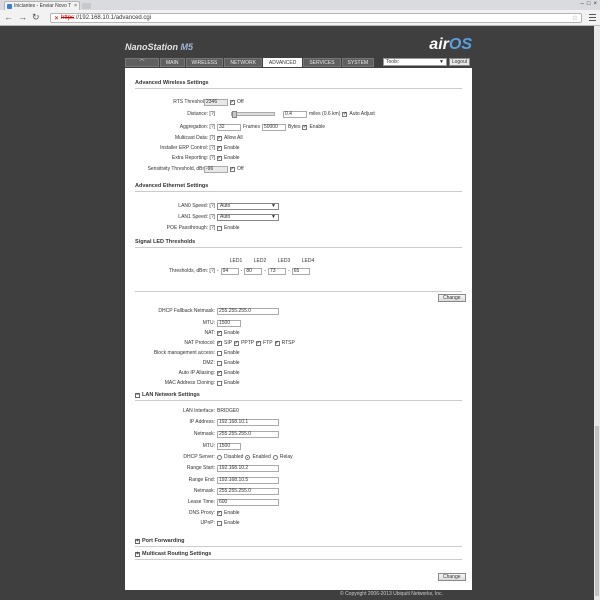 The width and height of the screenshot is (600, 600). I want to click on poe-label: POE Passthrough: [?], so click(190, 228).